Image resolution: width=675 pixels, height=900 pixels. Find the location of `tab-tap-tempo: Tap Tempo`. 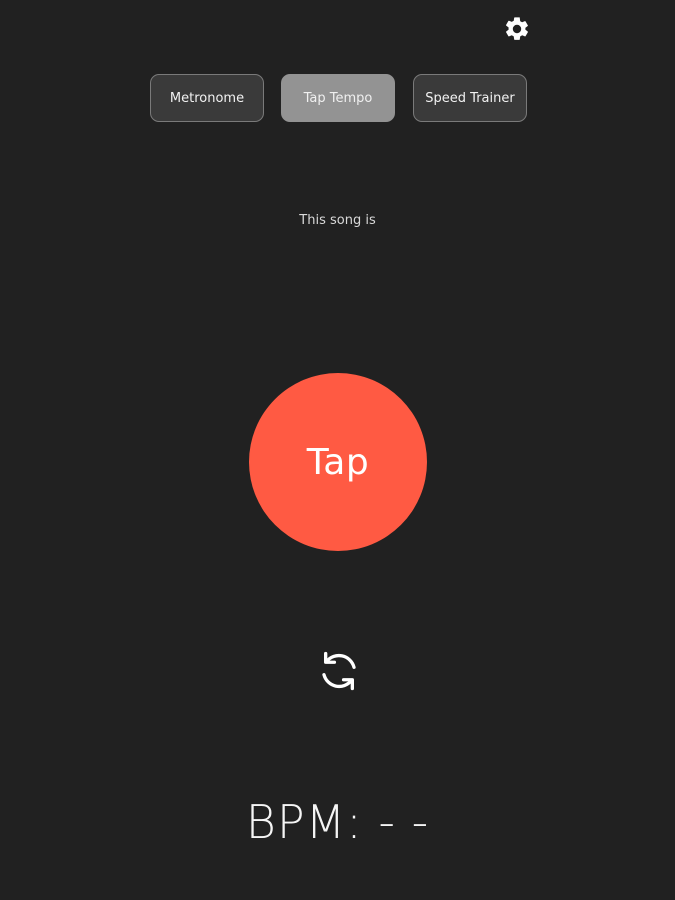

tab-tap-tempo: Tap Tempo is located at coordinates (338, 98).